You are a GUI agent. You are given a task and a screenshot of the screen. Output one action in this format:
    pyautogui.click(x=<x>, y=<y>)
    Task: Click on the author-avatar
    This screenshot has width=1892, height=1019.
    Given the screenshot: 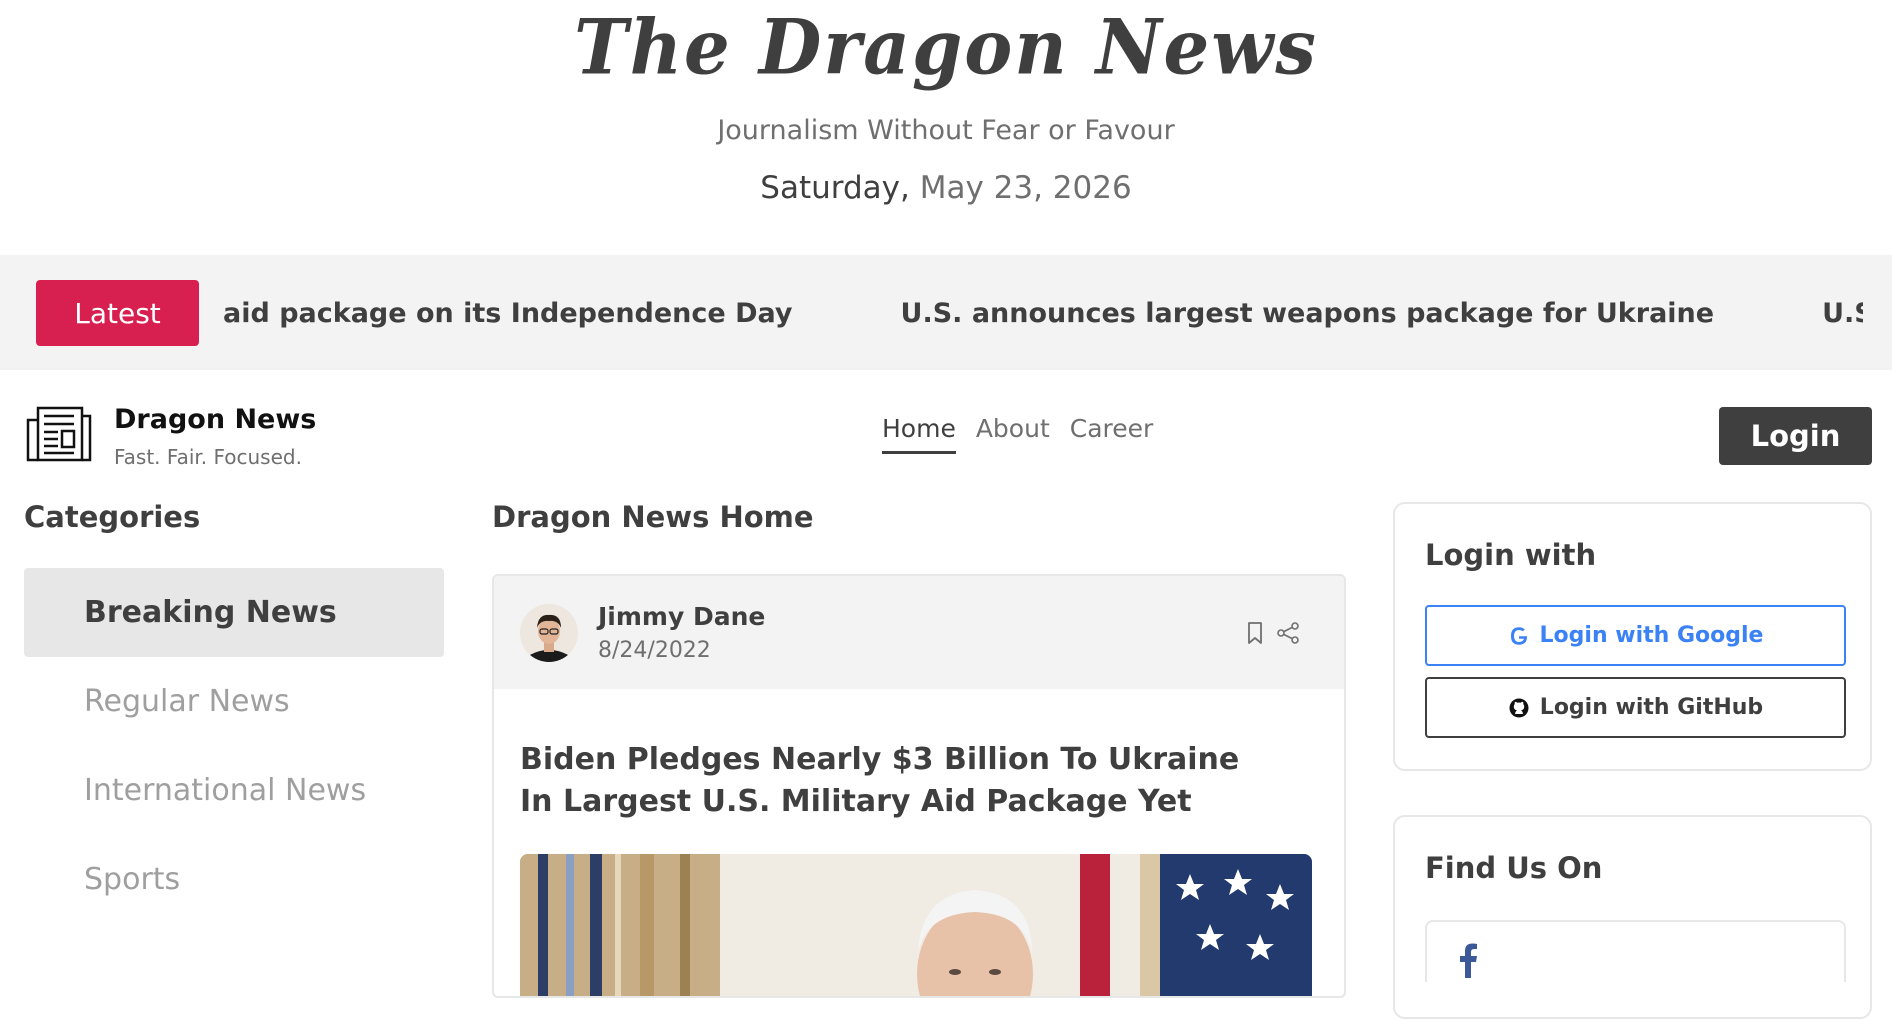 What is the action you would take?
    pyautogui.click(x=549, y=633)
    